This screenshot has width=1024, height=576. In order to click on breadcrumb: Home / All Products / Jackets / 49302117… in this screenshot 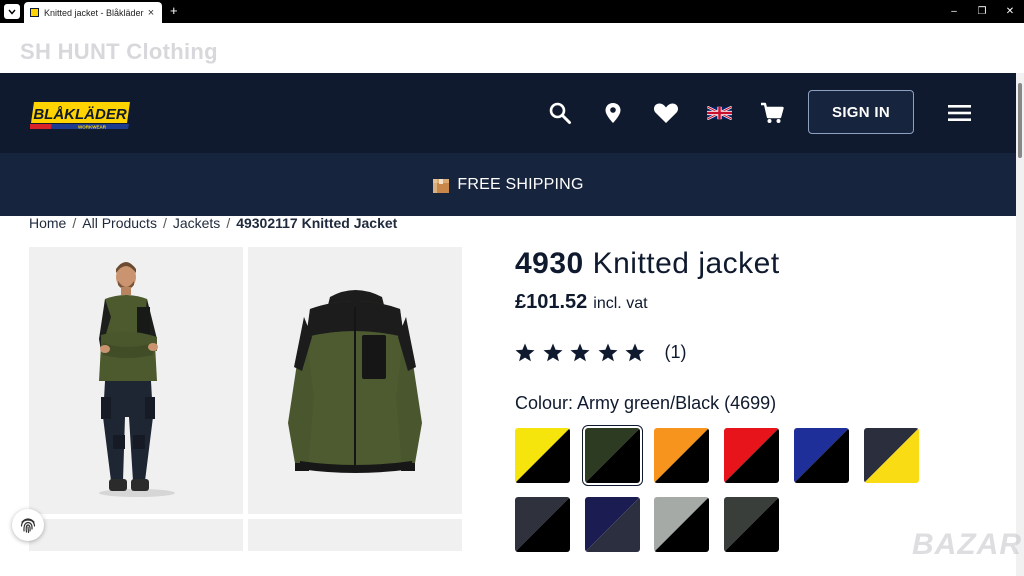, I will do `click(213, 223)`.